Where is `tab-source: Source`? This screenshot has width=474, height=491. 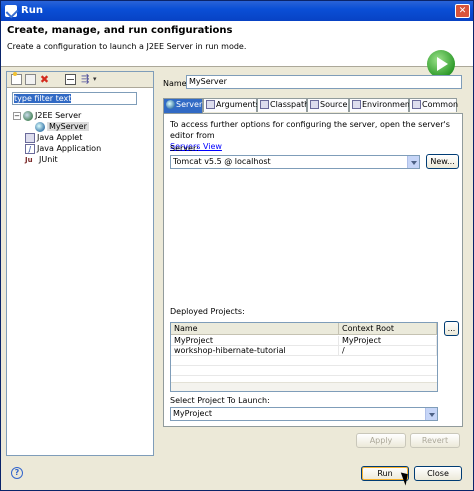
tab-source: Source is located at coordinates (328, 105).